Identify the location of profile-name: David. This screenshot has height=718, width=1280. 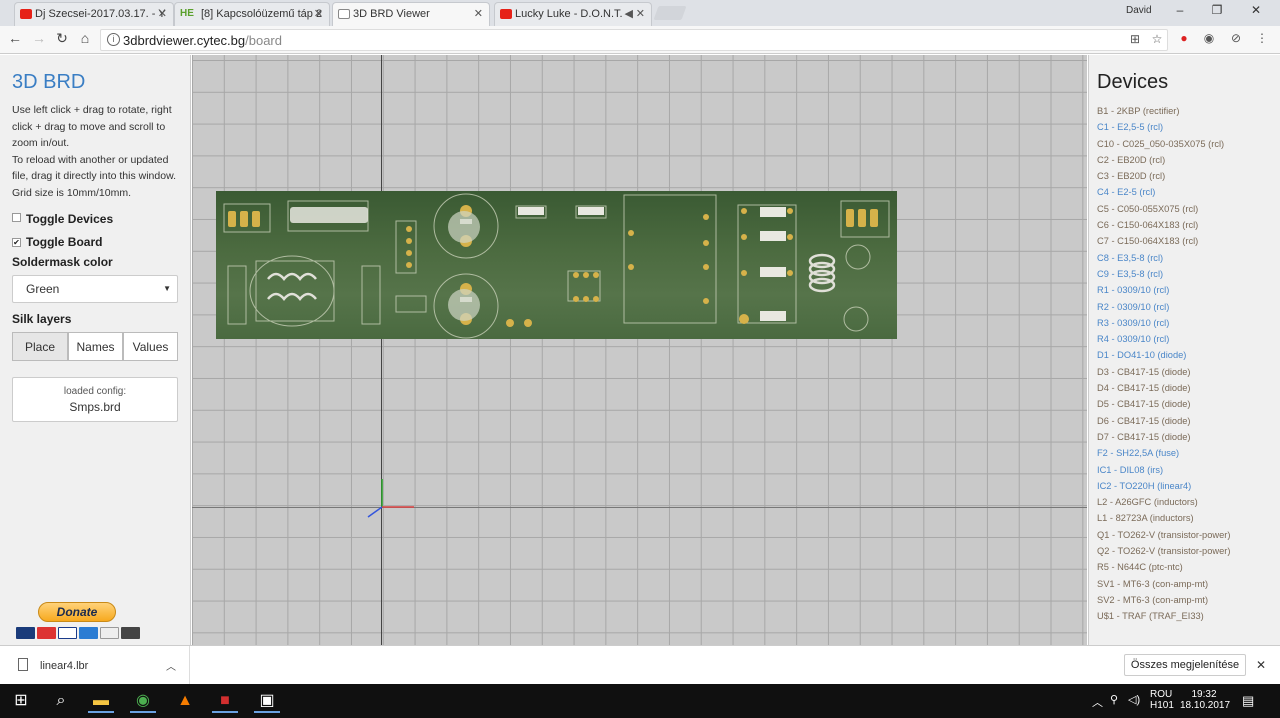
(1139, 10).